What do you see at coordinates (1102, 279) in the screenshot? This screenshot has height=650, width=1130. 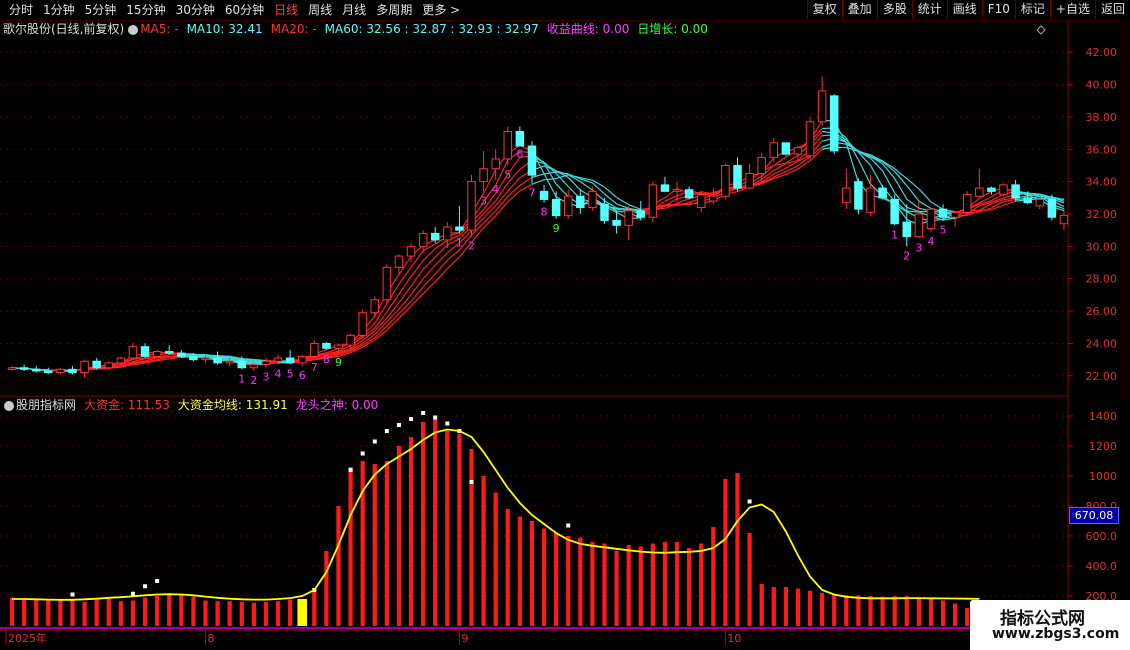 I see `price-tick-label: 28.00` at bounding box center [1102, 279].